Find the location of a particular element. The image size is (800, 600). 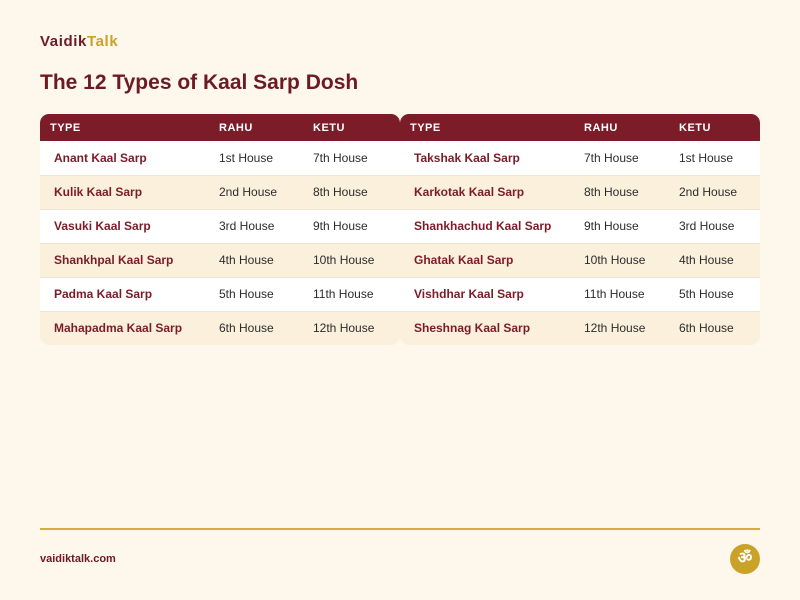

table-row: Vishdhar Kaal Sarp 11th House 5th House is located at coordinates (580, 293).